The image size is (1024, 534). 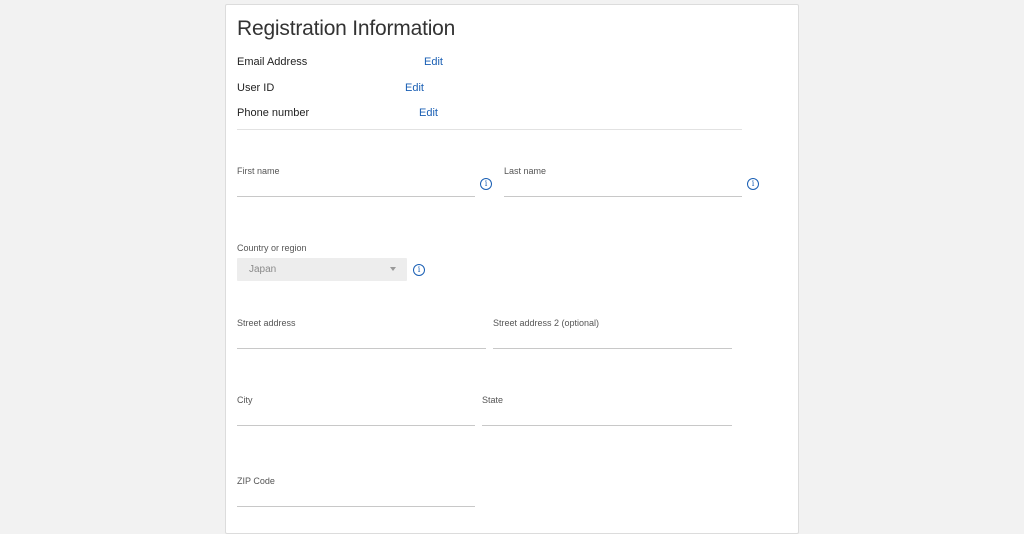 I want to click on chevron-down-icon, so click(x=393, y=269).